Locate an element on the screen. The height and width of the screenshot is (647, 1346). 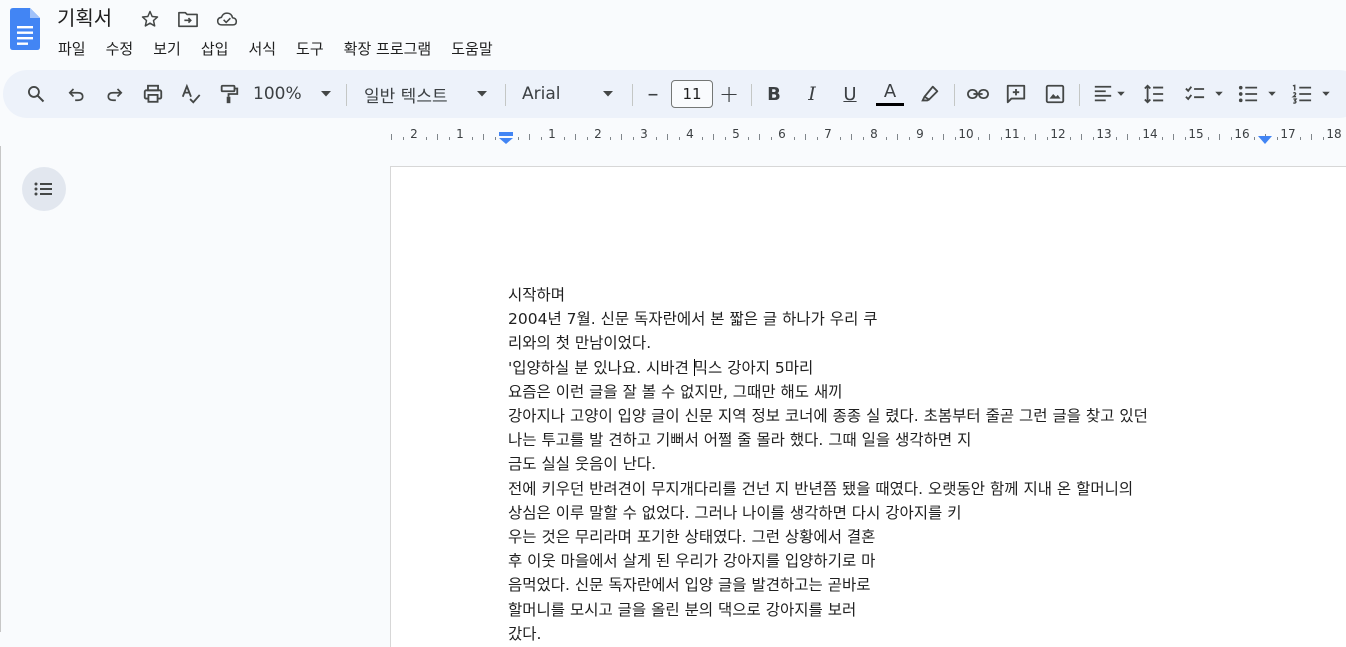
checklist-select is located at coordinates (1204, 94).